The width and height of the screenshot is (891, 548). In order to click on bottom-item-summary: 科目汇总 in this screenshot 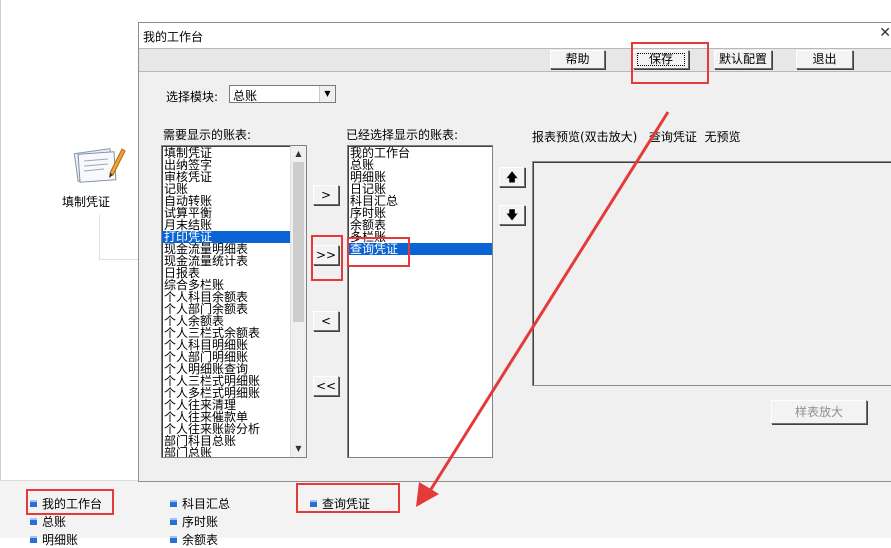, I will do `click(200, 503)`.